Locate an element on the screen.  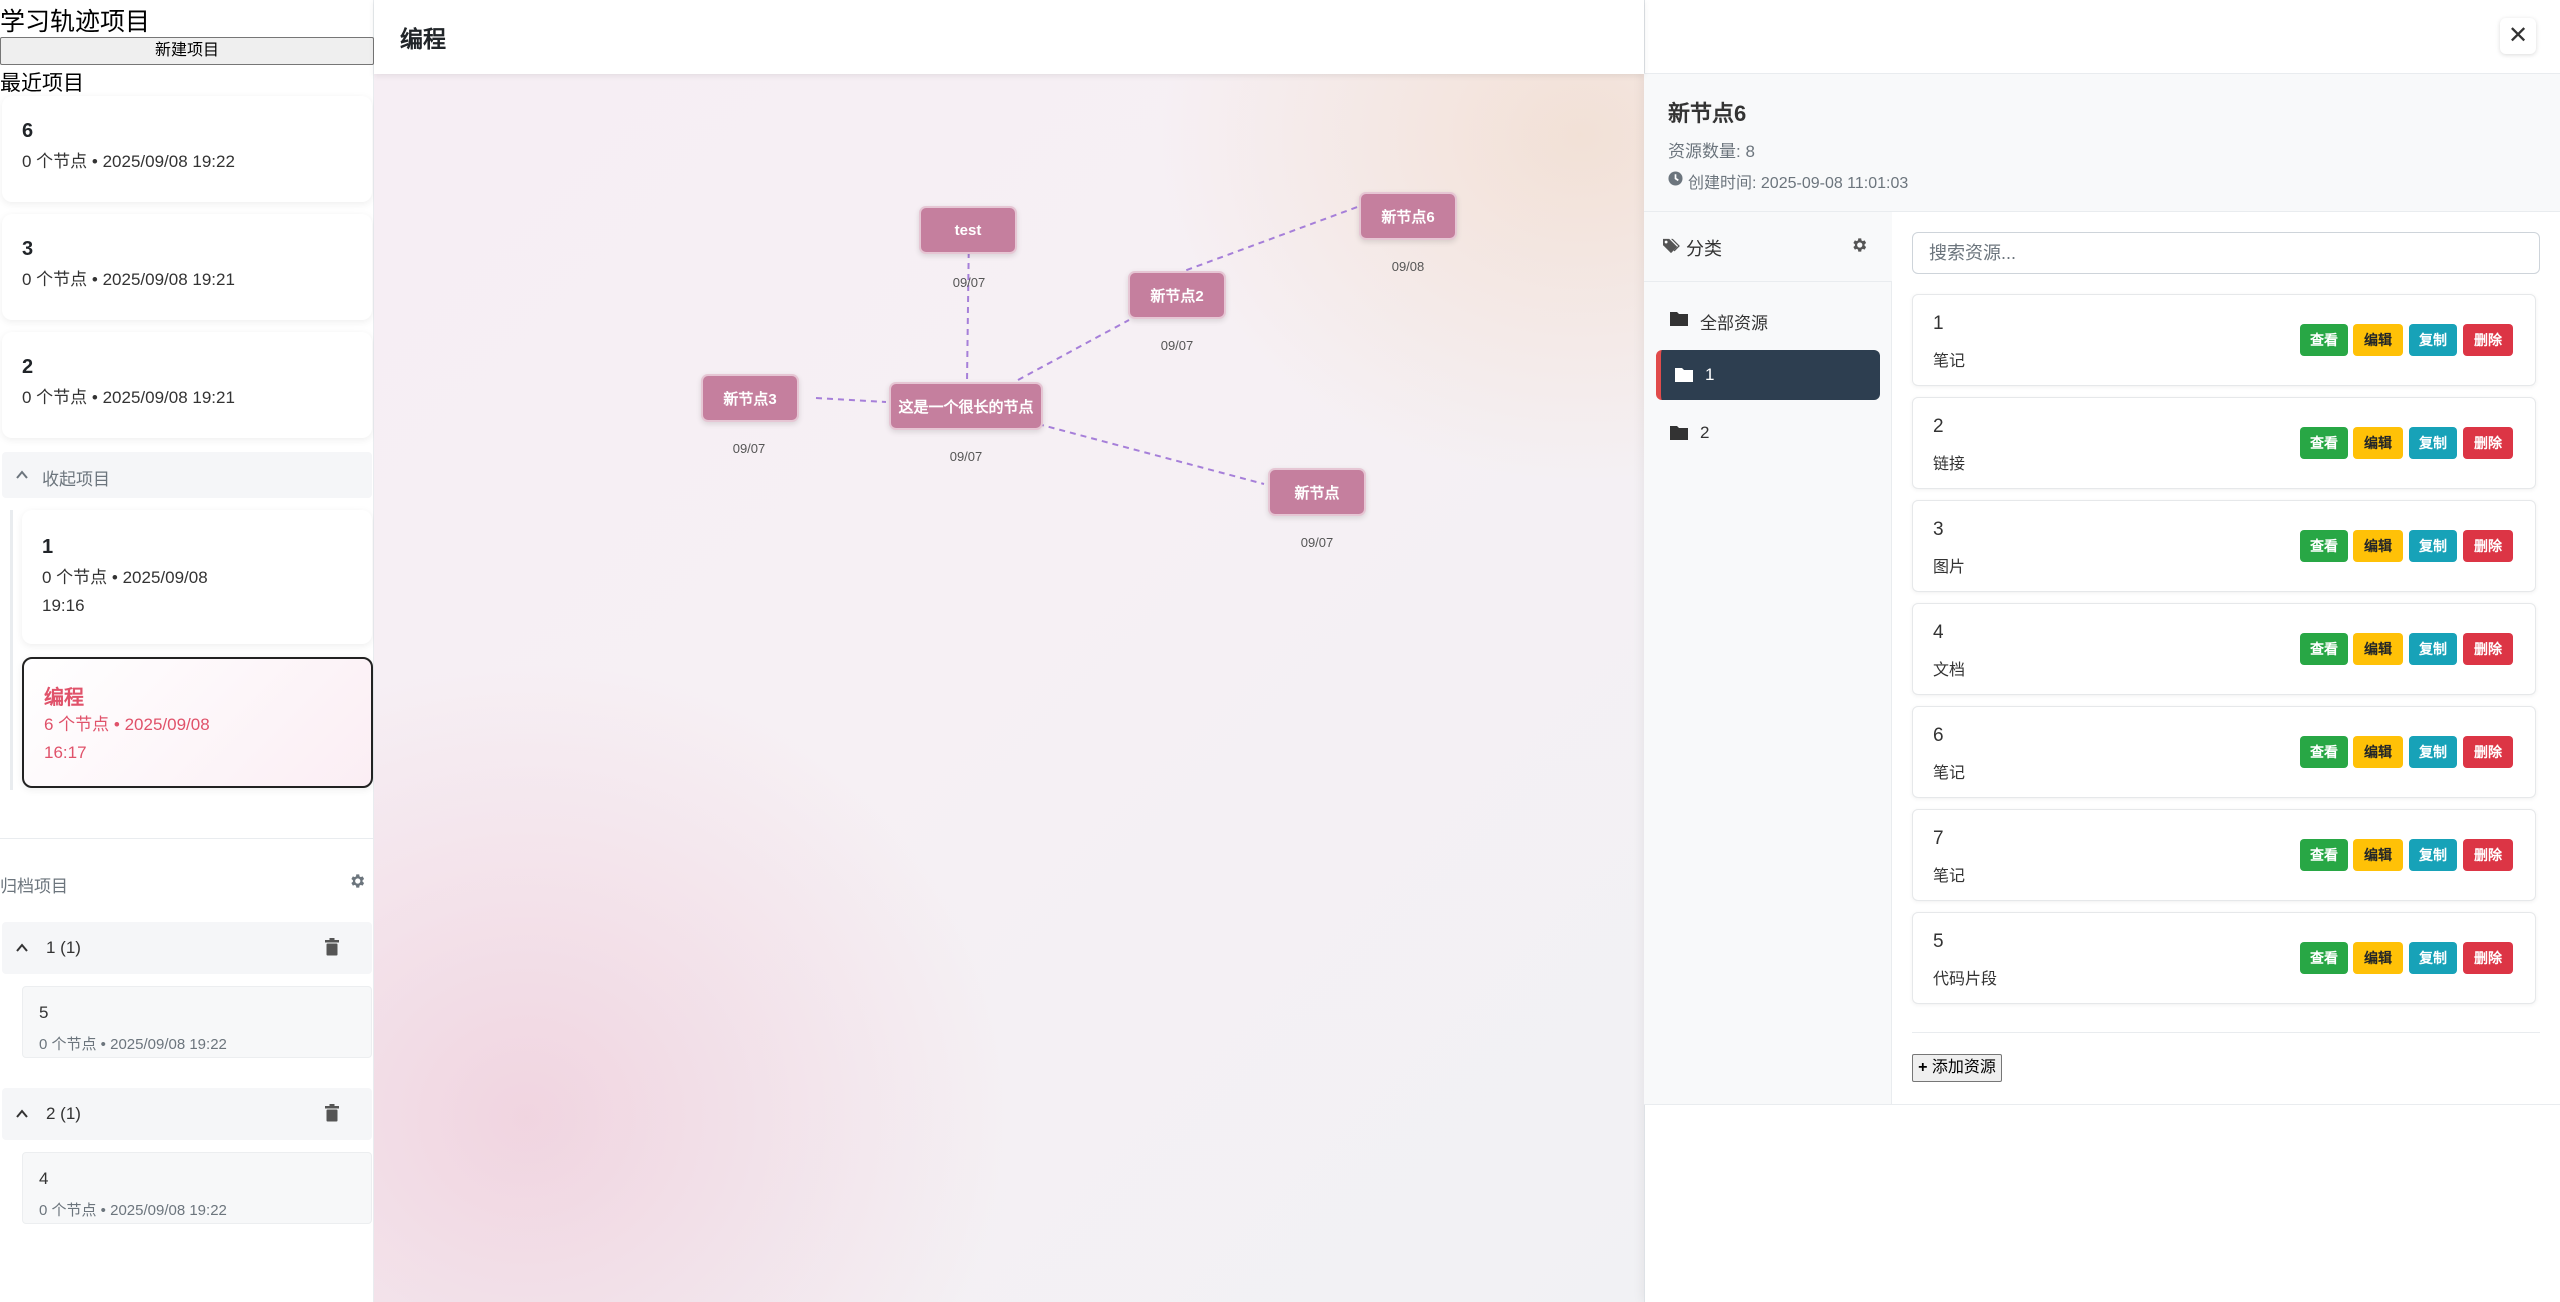
resource-card: 3 图片 查看 编辑 复制 删除 is located at coordinates (2224, 546).